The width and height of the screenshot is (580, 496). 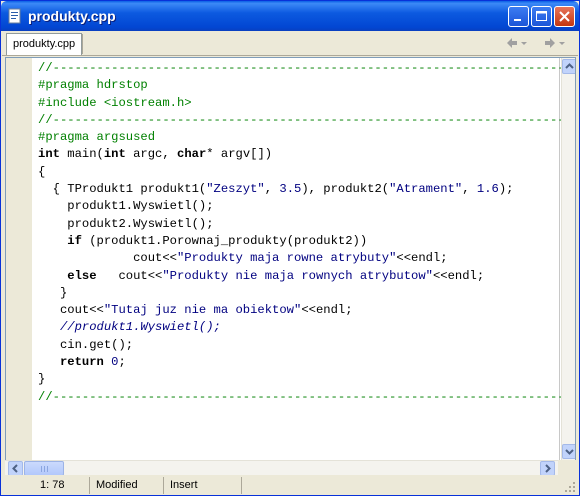 What do you see at coordinates (151, 154) in the screenshot?
I see `code-token: argc,` at bounding box center [151, 154].